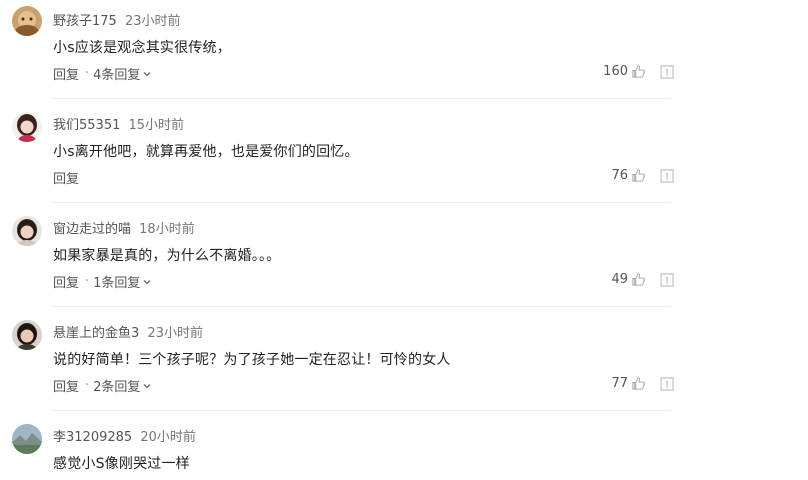 The height and width of the screenshot is (480, 808). What do you see at coordinates (167, 256) in the screenshot?
I see `comment-text: 如果家暴是真的，为什么不离婚。。。` at bounding box center [167, 256].